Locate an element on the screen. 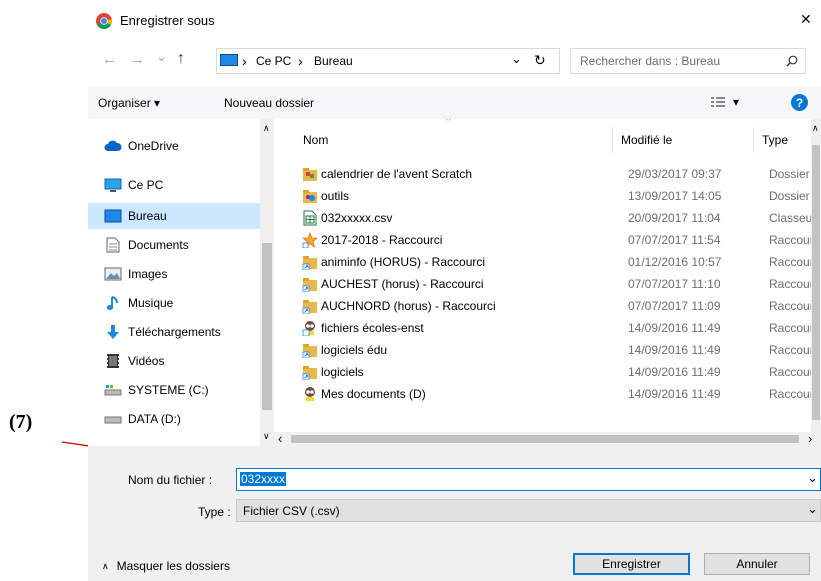 This screenshot has height=581, width=821. sidebar-item-label: Ce PC is located at coordinates (146, 185).